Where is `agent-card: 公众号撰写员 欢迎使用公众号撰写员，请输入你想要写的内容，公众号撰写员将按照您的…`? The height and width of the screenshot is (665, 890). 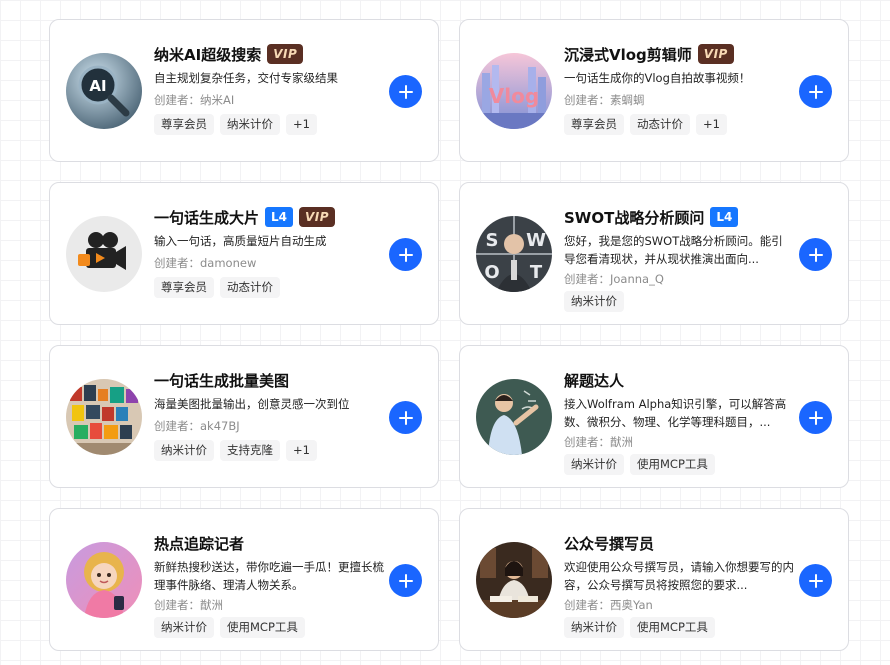 agent-card: 公众号撰写员 欢迎使用公众号撰写员，请输入你想要写的内容，公众号撰写员将按照您的… is located at coordinates (654, 579).